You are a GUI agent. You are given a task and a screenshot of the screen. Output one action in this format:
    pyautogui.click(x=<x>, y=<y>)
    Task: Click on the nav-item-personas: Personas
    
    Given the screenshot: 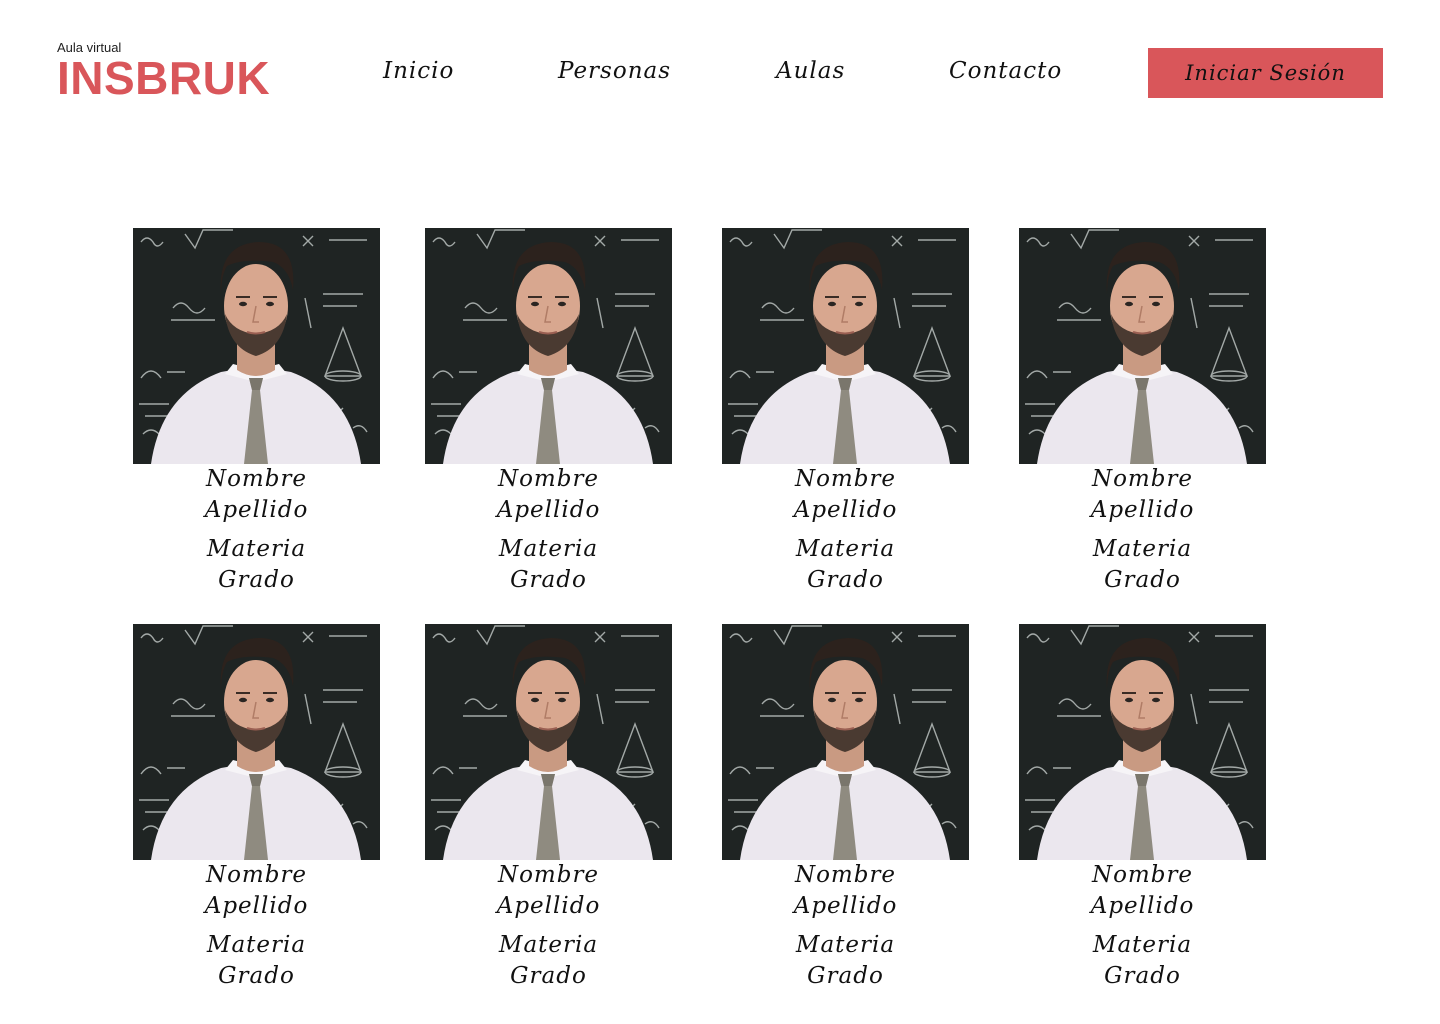 What is the action you would take?
    pyautogui.click(x=614, y=71)
    